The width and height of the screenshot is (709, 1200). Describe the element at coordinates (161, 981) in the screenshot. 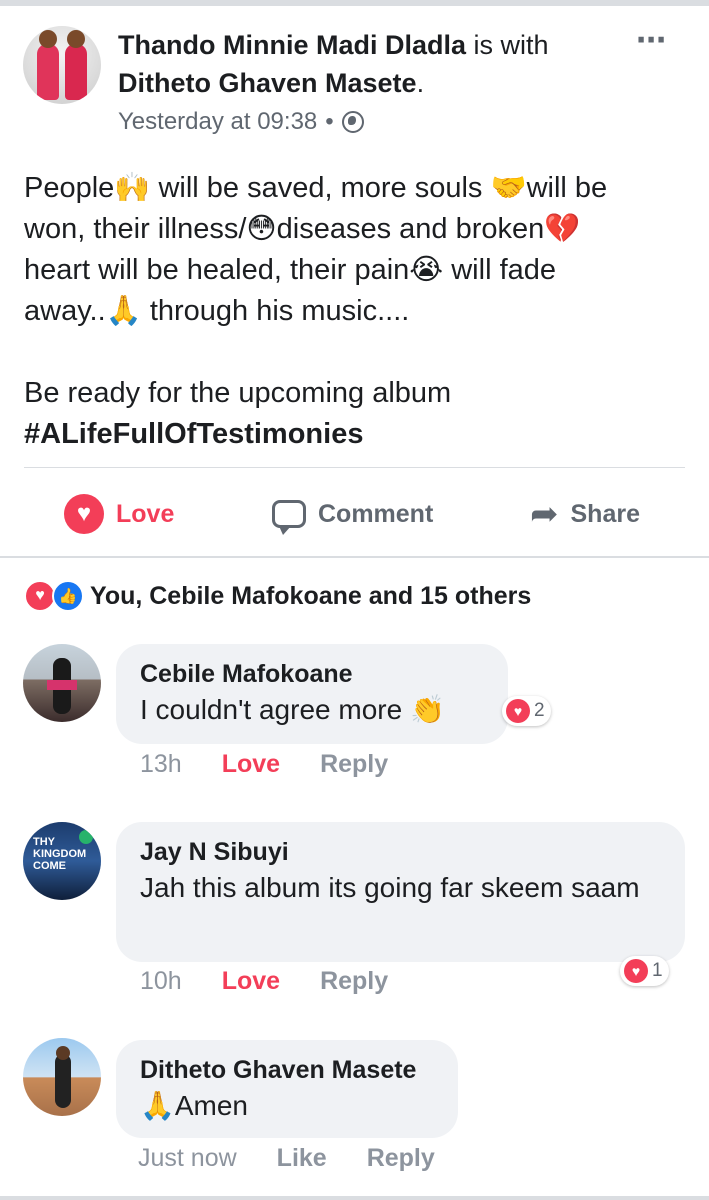

I see `comment-time: 10h` at that location.